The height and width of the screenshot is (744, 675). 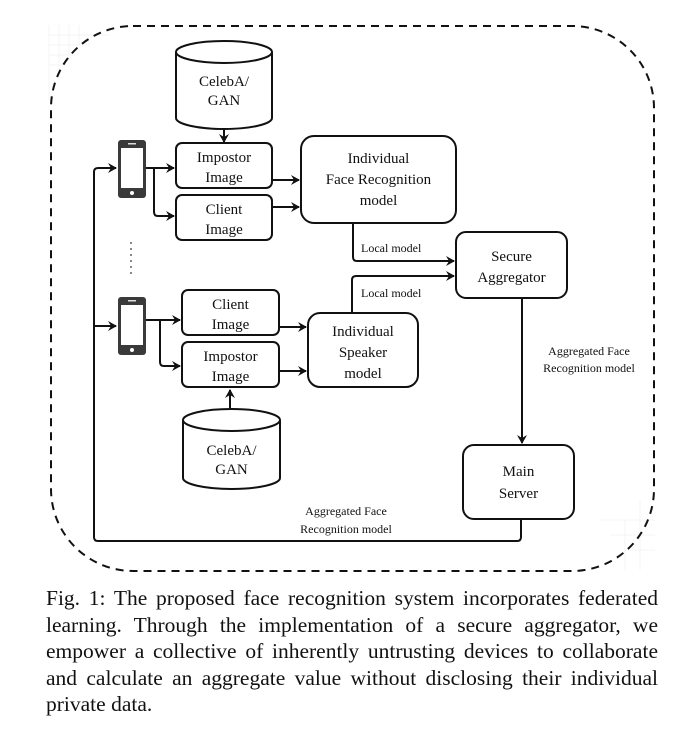 What do you see at coordinates (231, 470) in the screenshot?
I see `database-bottom-label-2: GAN` at bounding box center [231, 470].